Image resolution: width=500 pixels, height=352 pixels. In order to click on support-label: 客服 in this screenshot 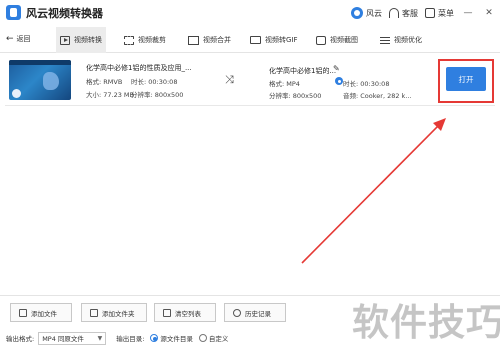, I will do `click(410, 13)`.